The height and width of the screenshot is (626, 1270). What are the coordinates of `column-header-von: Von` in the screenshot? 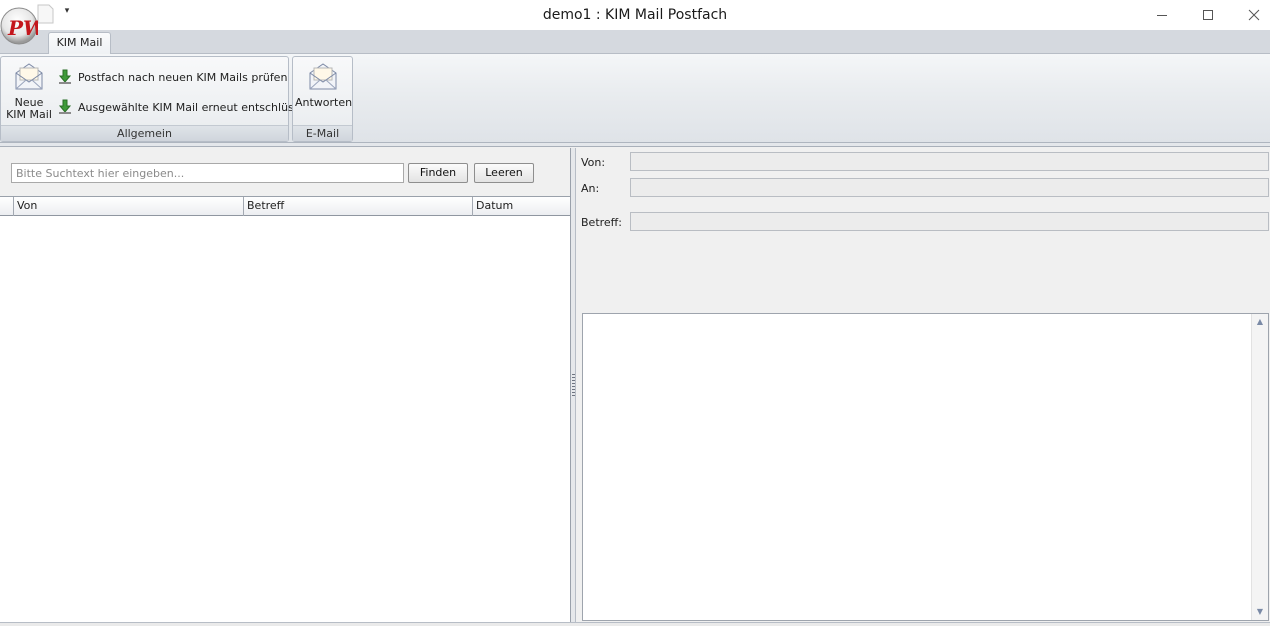 It's located at (129, 206).